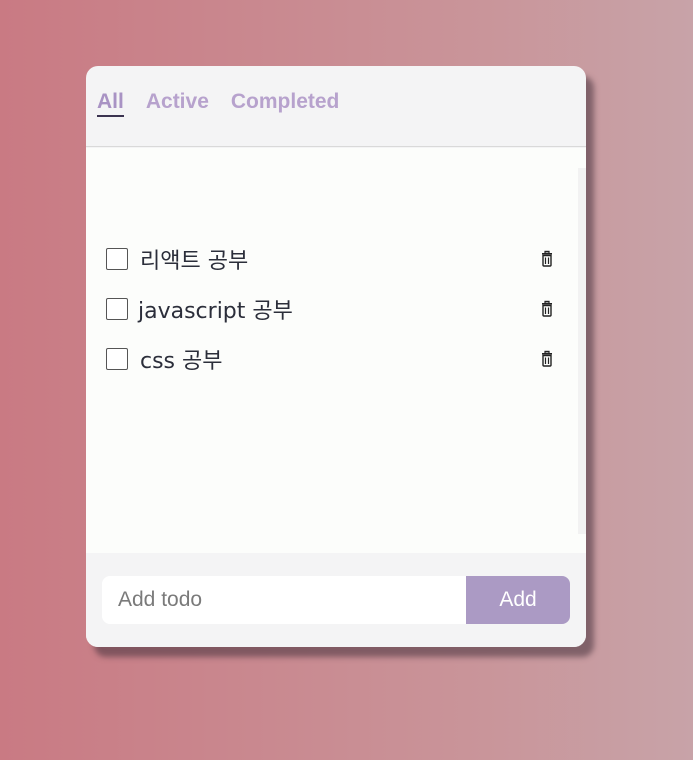  I want to click on todo-item: javascript 공부, so click(331, 310).